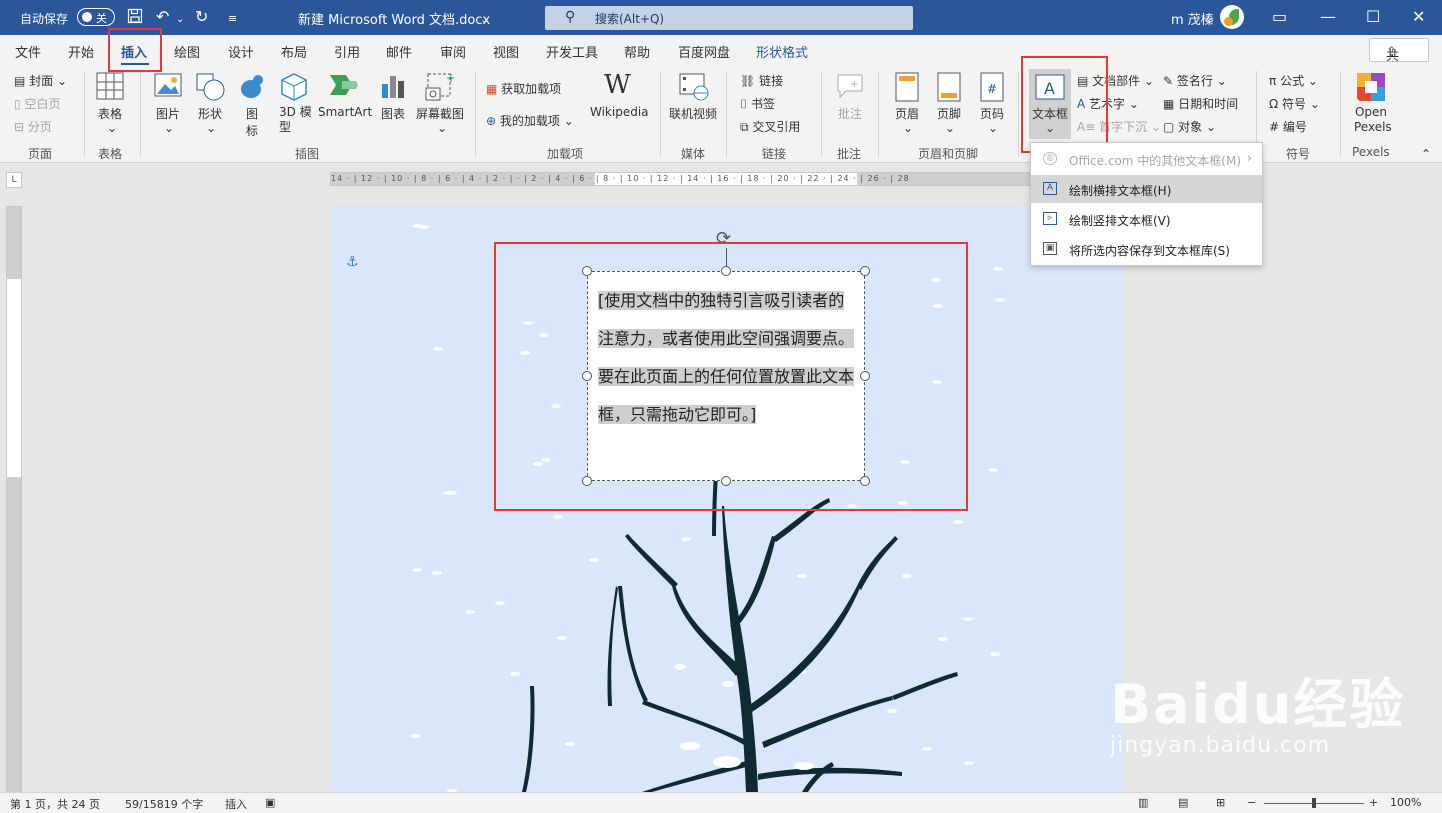  Describe the element at coordinates (907, 113) in the screenshot. I see `header-button: 页眉` at that location.